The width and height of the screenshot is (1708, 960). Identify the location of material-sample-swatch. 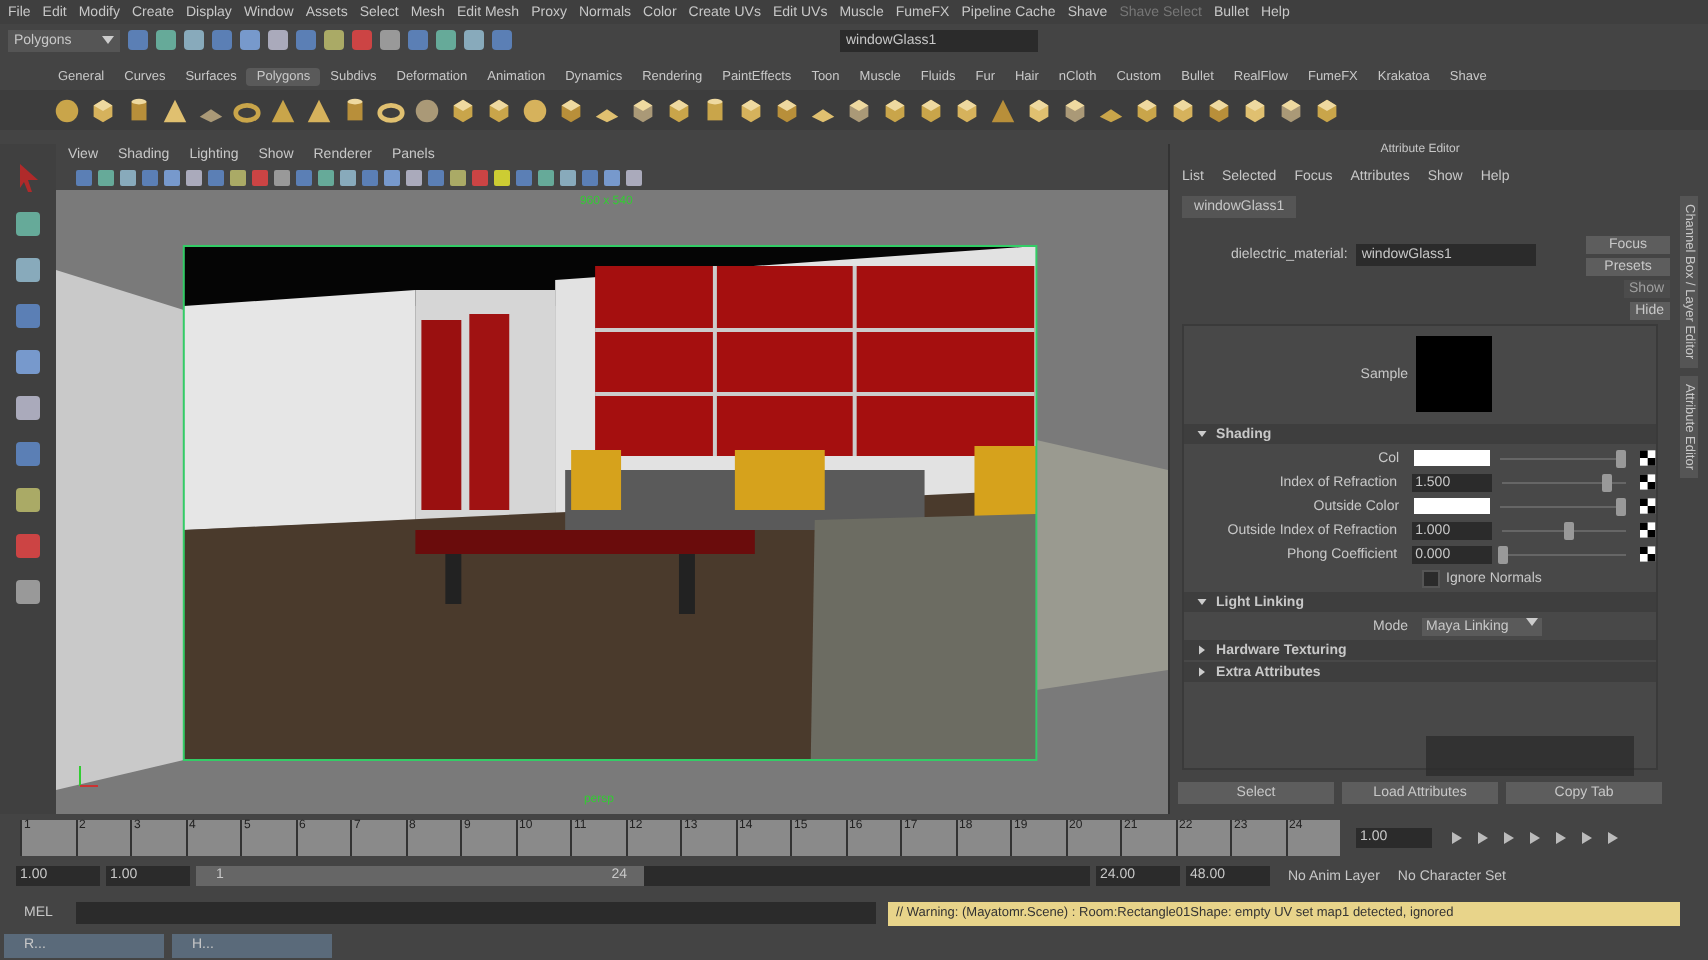
(1454, 374).